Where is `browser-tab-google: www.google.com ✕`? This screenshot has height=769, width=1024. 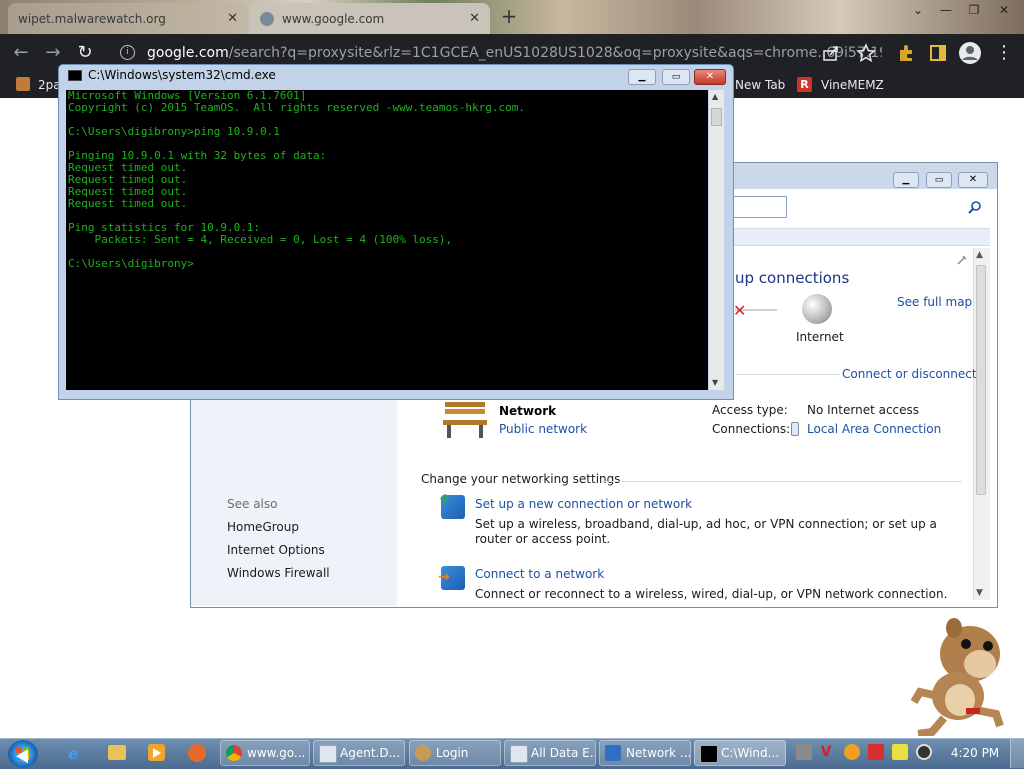
browser-tab-google: www.google.com ✕ is located at coordinates (370, 18).